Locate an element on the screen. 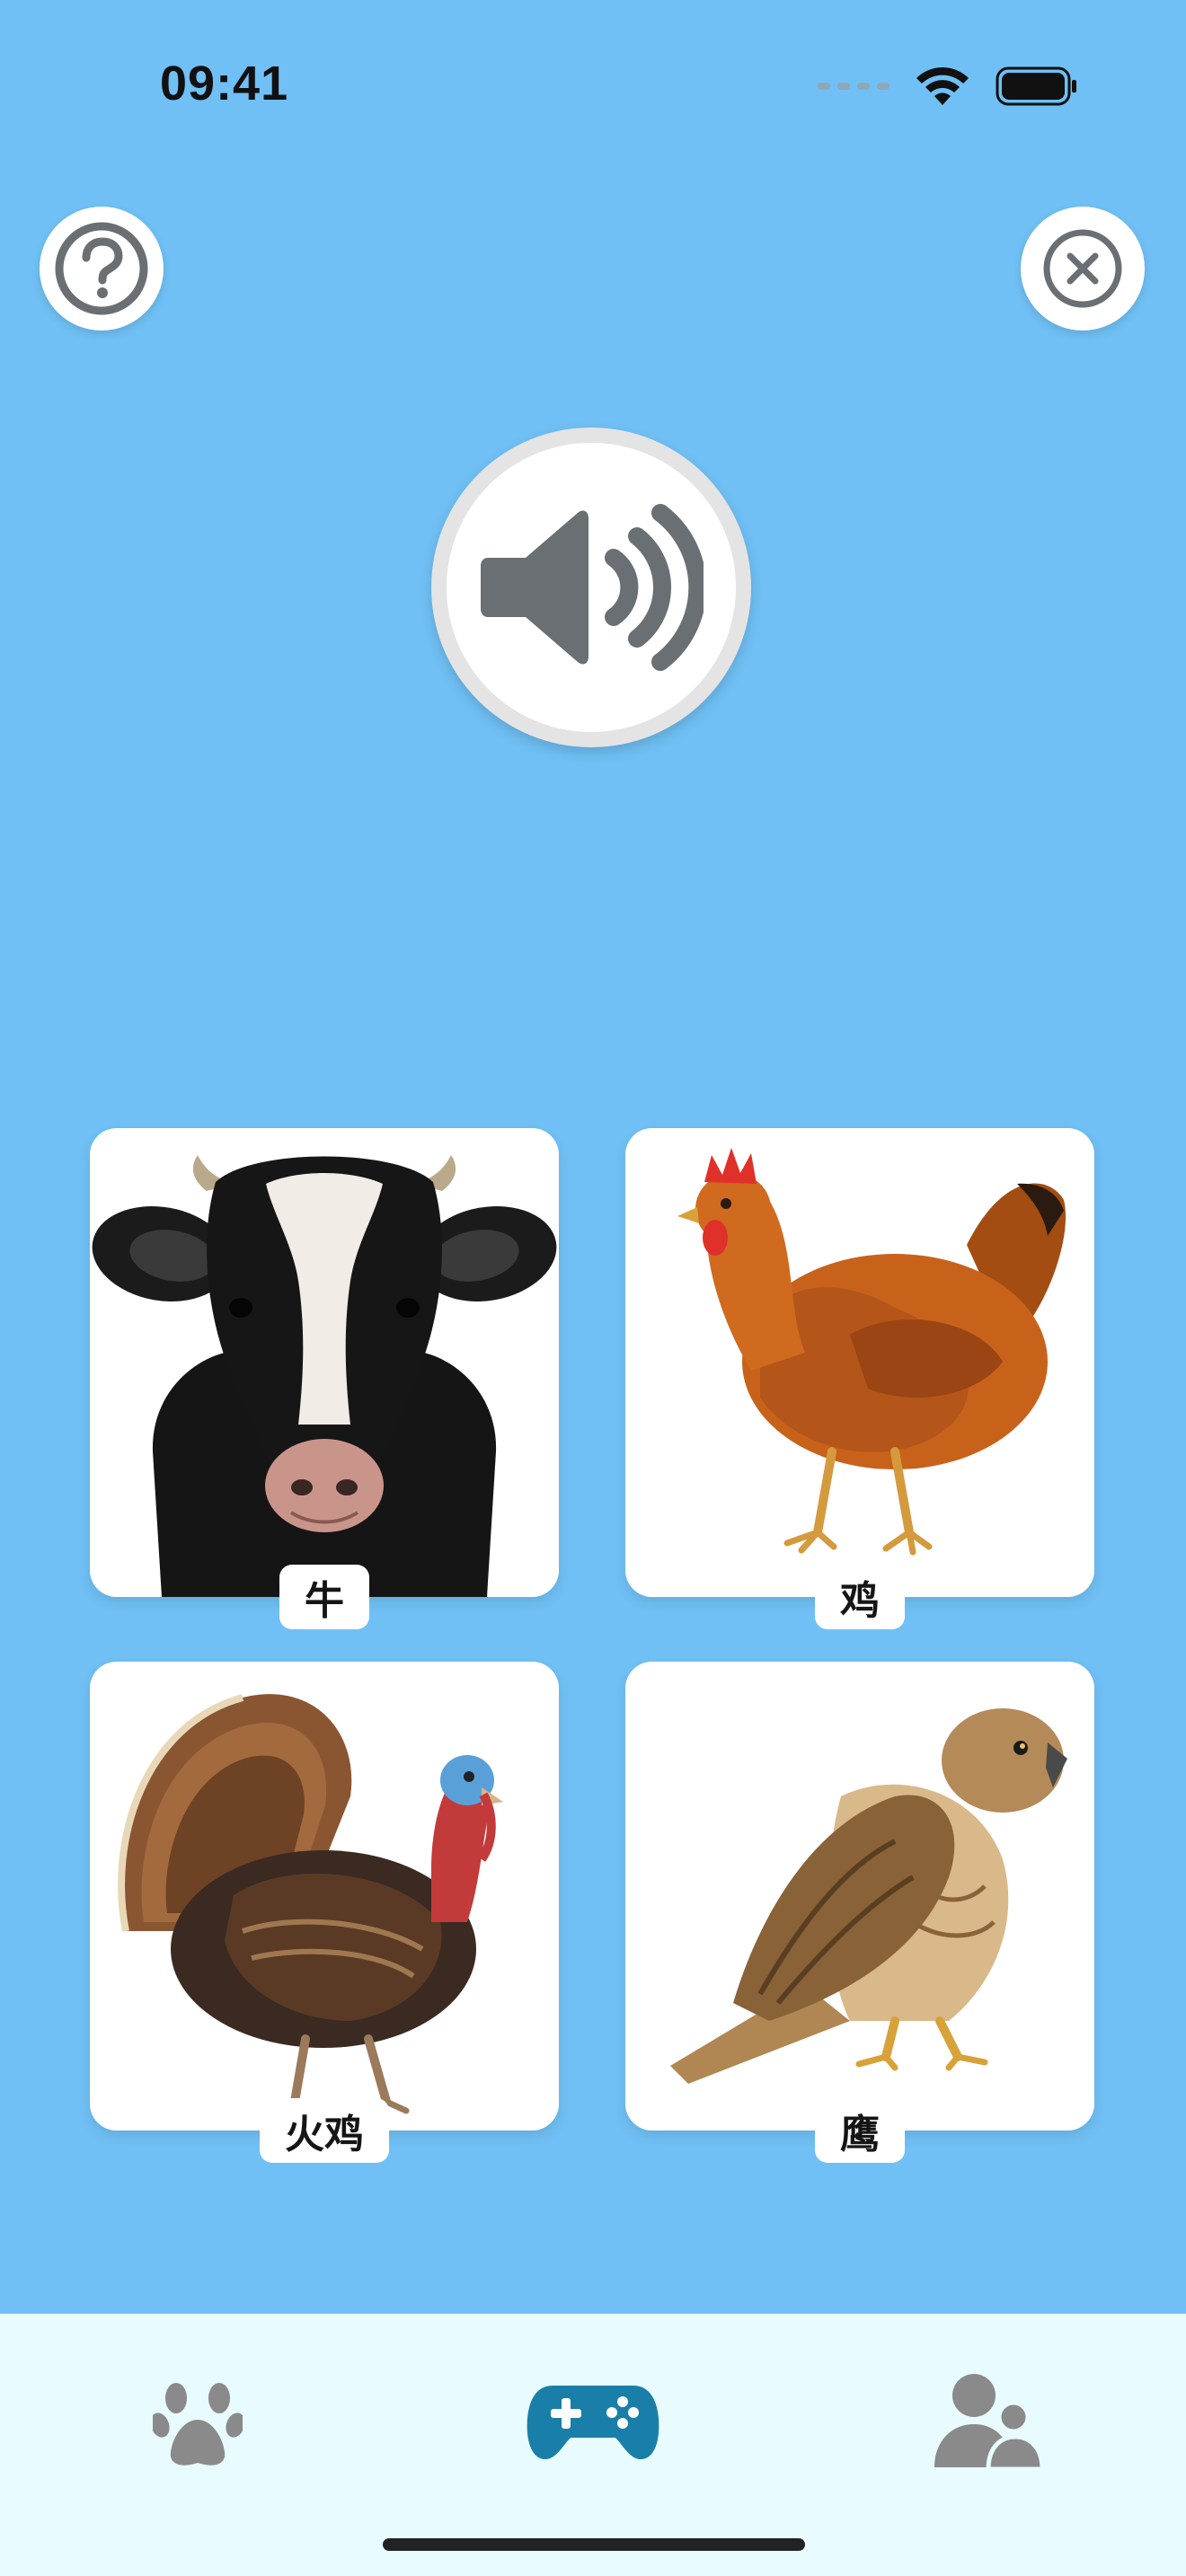 This screenshot has height=2576, width=1186. cellular-signal-icon is located at coordinates (854, 86).